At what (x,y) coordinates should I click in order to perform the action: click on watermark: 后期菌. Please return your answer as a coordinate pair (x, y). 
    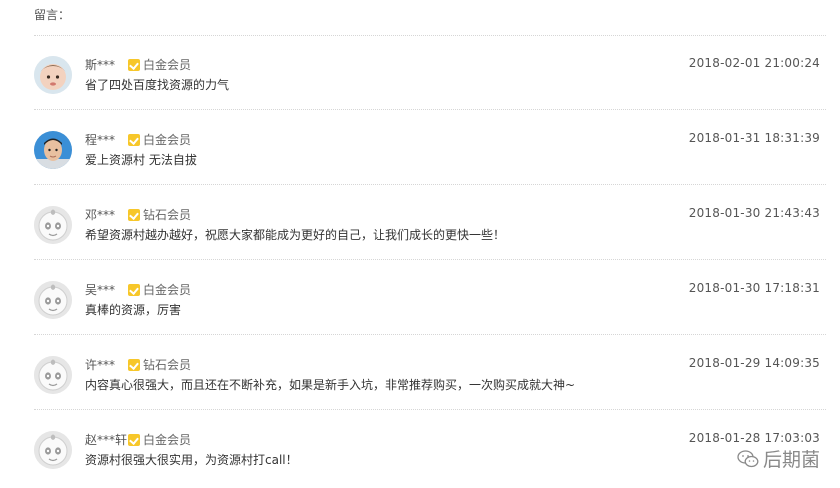
    Looking at the image, I should click on (778, 458).